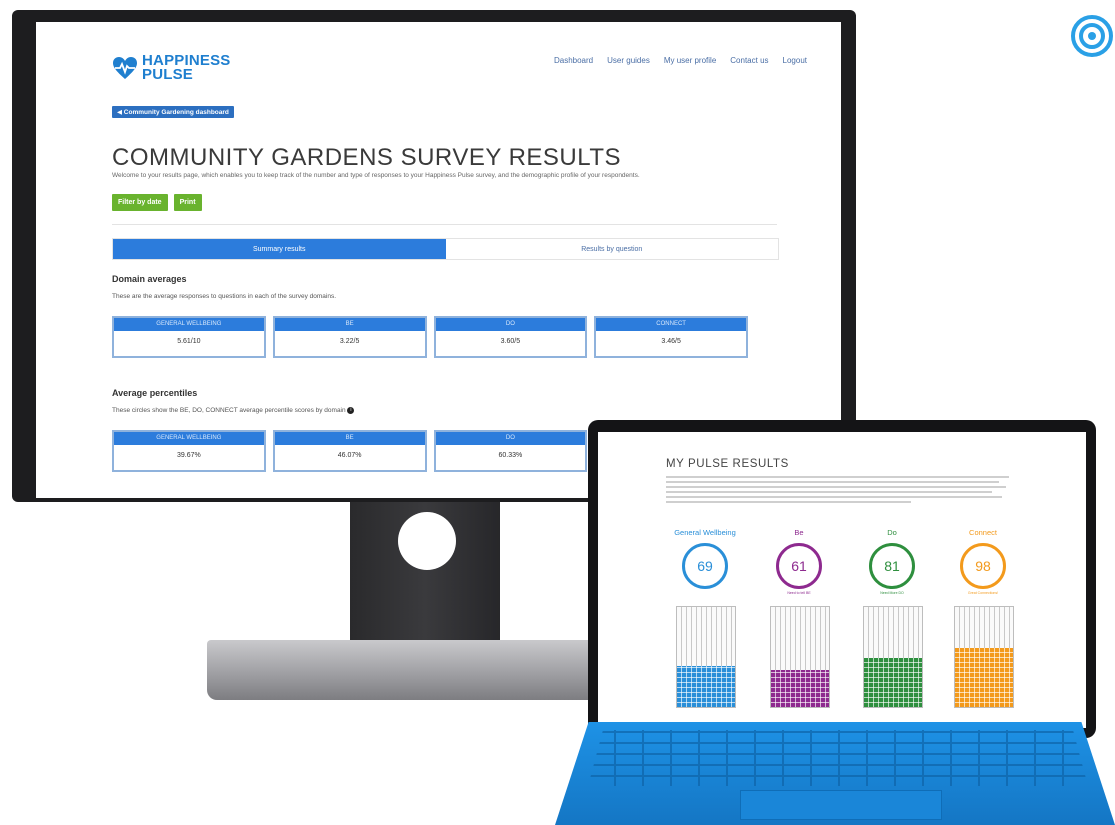  I want to click on card-value: 3.22/5, so click(349, 341).